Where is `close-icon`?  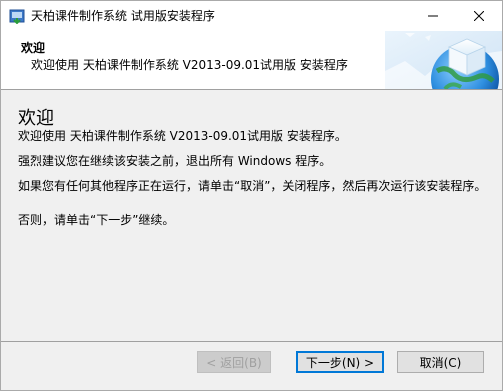
close-icon is located at coordinates (479, 16).